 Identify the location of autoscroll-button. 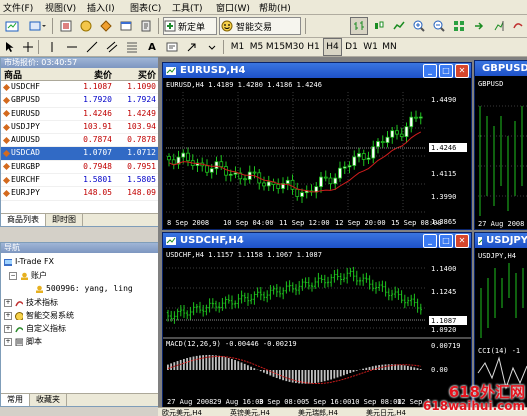
(479, 26).